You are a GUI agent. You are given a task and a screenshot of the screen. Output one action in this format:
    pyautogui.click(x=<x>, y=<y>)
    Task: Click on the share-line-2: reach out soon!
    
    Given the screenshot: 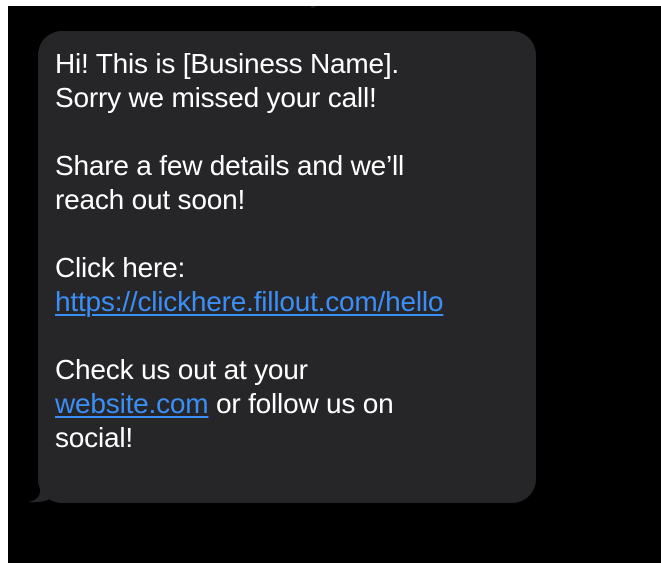 What is the action you would take?
    pyautogui.click(x=150, y=199)
    